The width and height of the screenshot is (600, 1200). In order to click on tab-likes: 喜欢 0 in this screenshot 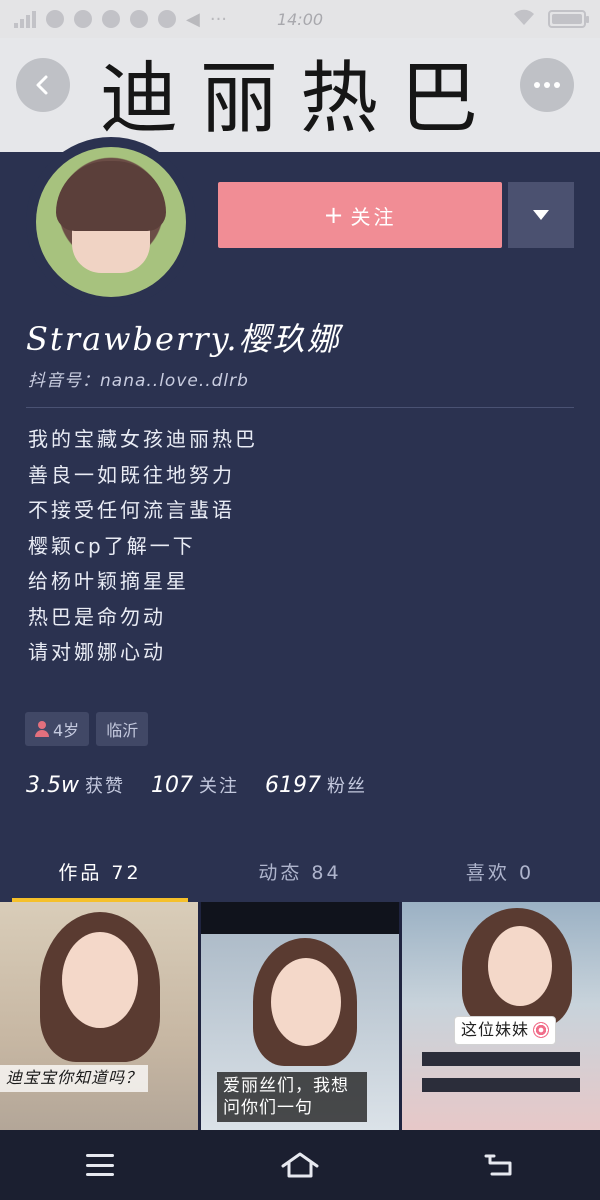, I will do `click(500, 871)`.